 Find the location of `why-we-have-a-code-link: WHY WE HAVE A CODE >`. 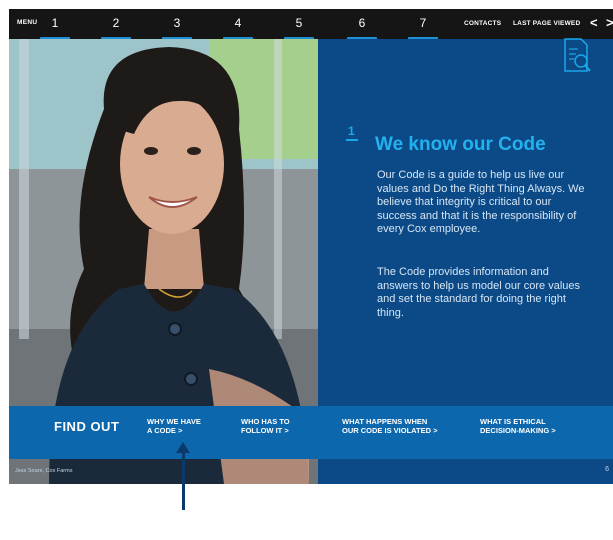

why-we-have-a-code-link: WHY WE HAVE A CODE > is located at coordinates (174, 426).